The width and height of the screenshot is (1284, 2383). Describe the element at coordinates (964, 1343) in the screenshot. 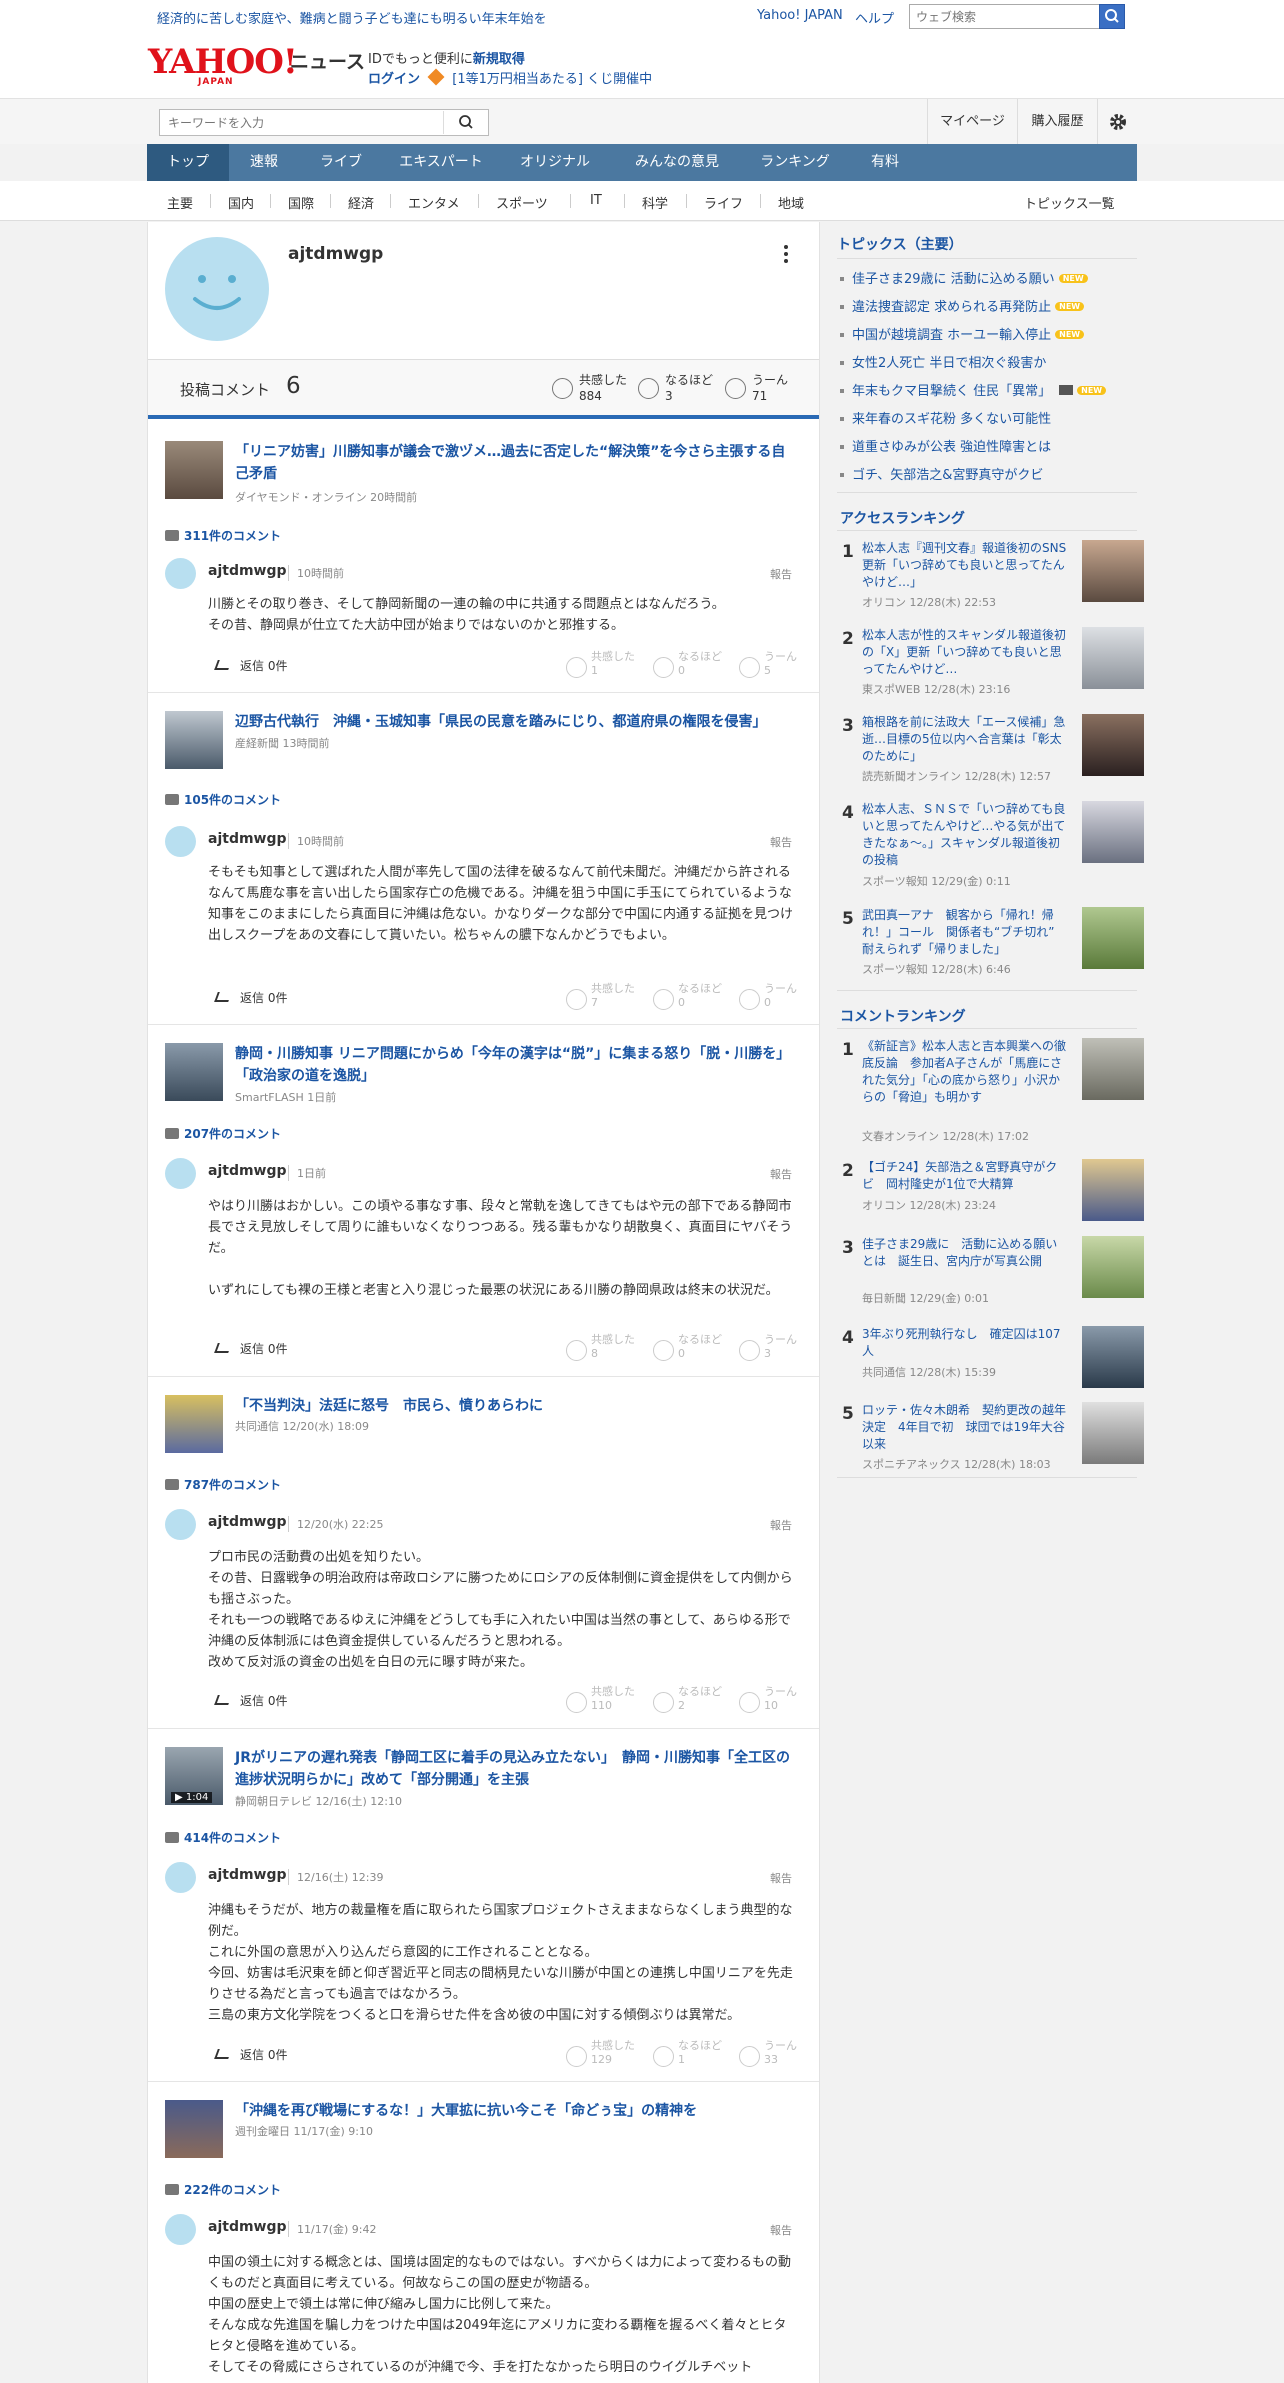

I see `rank-title: 3年ぶり死刑執行なし 確定囚は107人` at that location.